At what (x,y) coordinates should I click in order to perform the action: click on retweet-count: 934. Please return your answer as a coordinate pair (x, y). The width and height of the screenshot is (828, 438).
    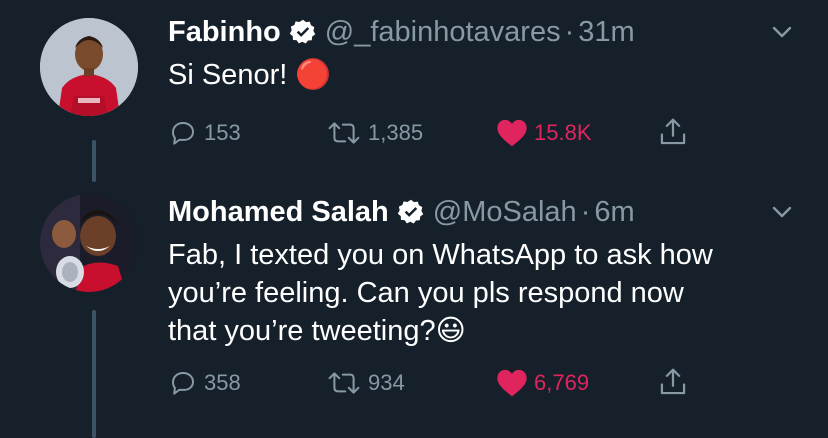
    Looking at the image, I should click on (386, 382).